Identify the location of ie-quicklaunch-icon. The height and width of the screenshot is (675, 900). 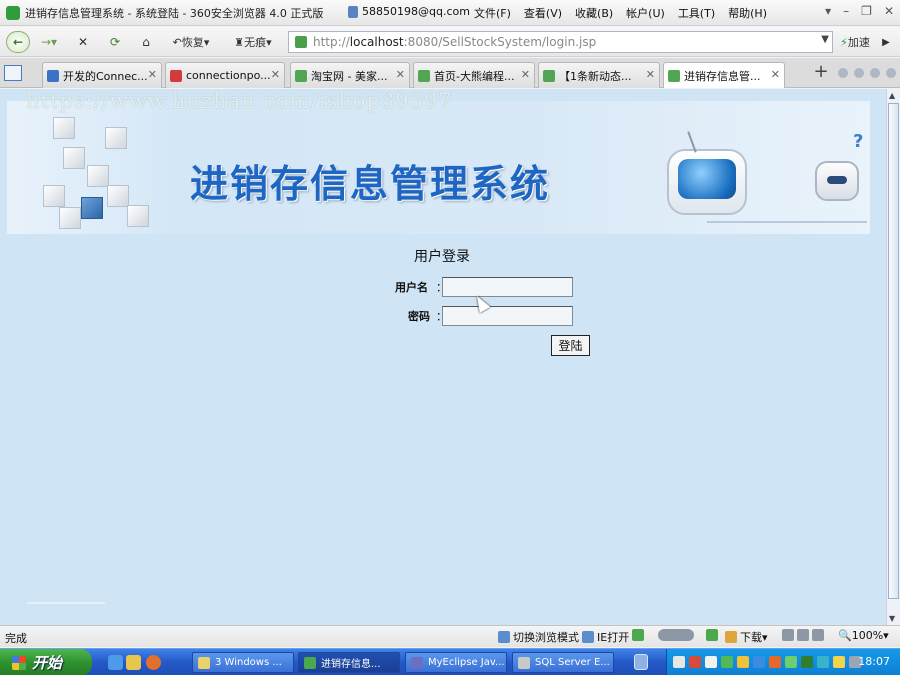
(115, 662).